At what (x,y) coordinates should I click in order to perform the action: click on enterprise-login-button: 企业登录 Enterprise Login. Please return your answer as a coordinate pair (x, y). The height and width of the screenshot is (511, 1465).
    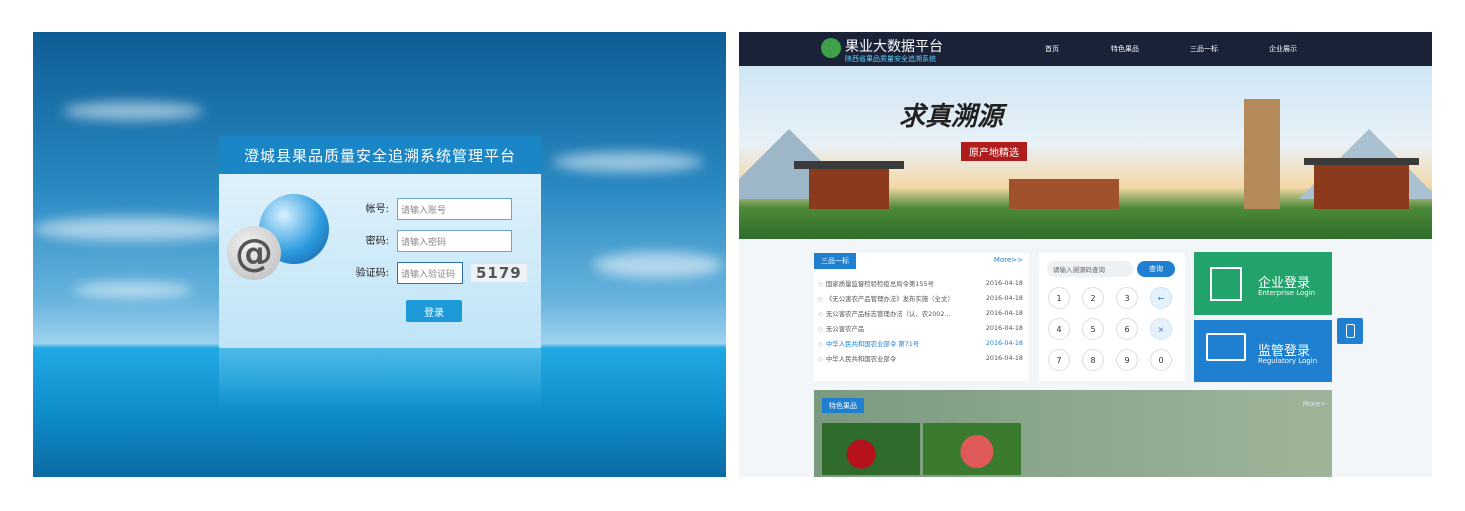
    Looking at the image, I should click on (1263, 283).